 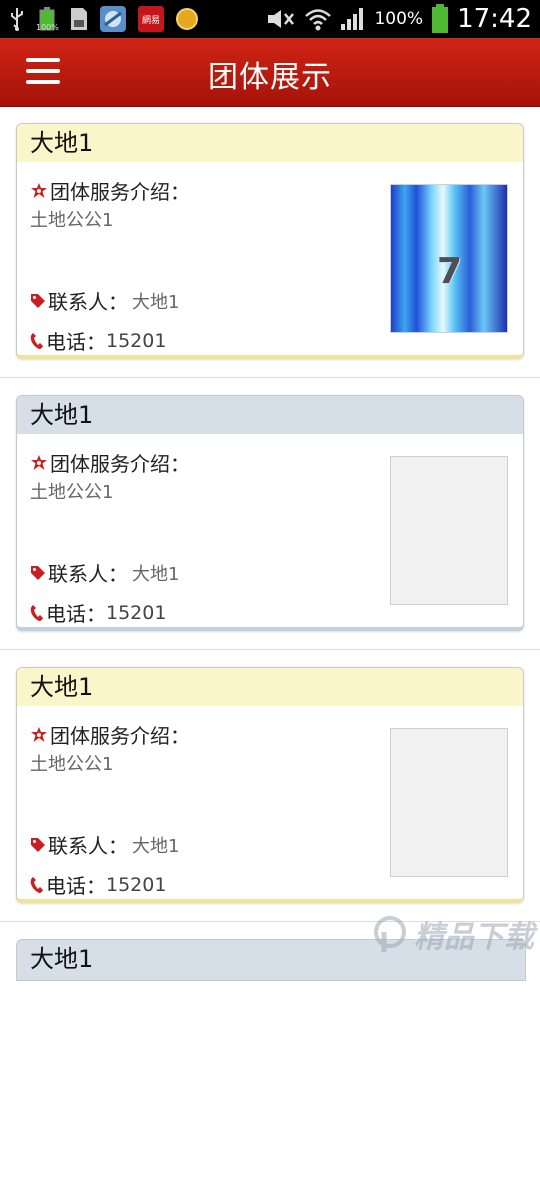 I want to click on battery-small-icon: 100%, so click(x=47, y=19).